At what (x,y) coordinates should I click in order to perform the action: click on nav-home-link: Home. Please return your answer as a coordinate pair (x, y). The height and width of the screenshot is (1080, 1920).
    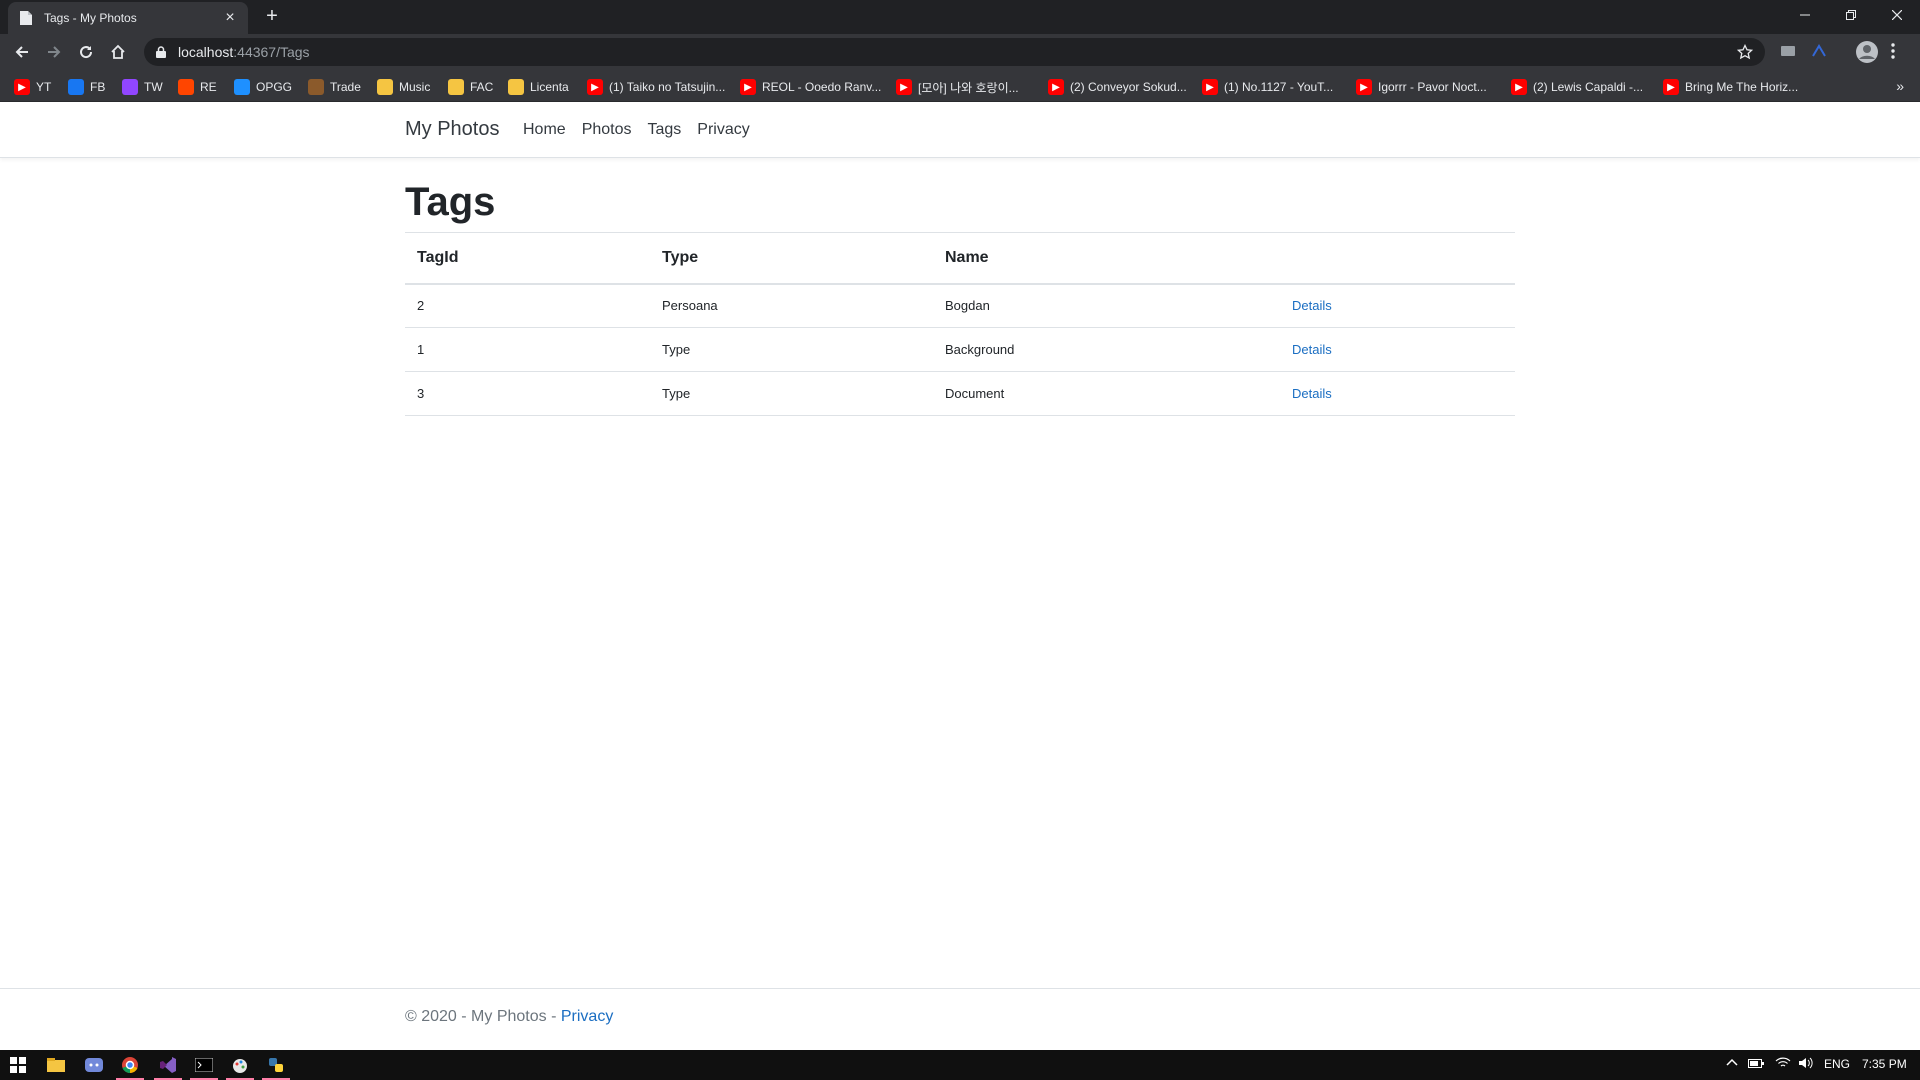
    Looking at the image, I should click on (544, 130).